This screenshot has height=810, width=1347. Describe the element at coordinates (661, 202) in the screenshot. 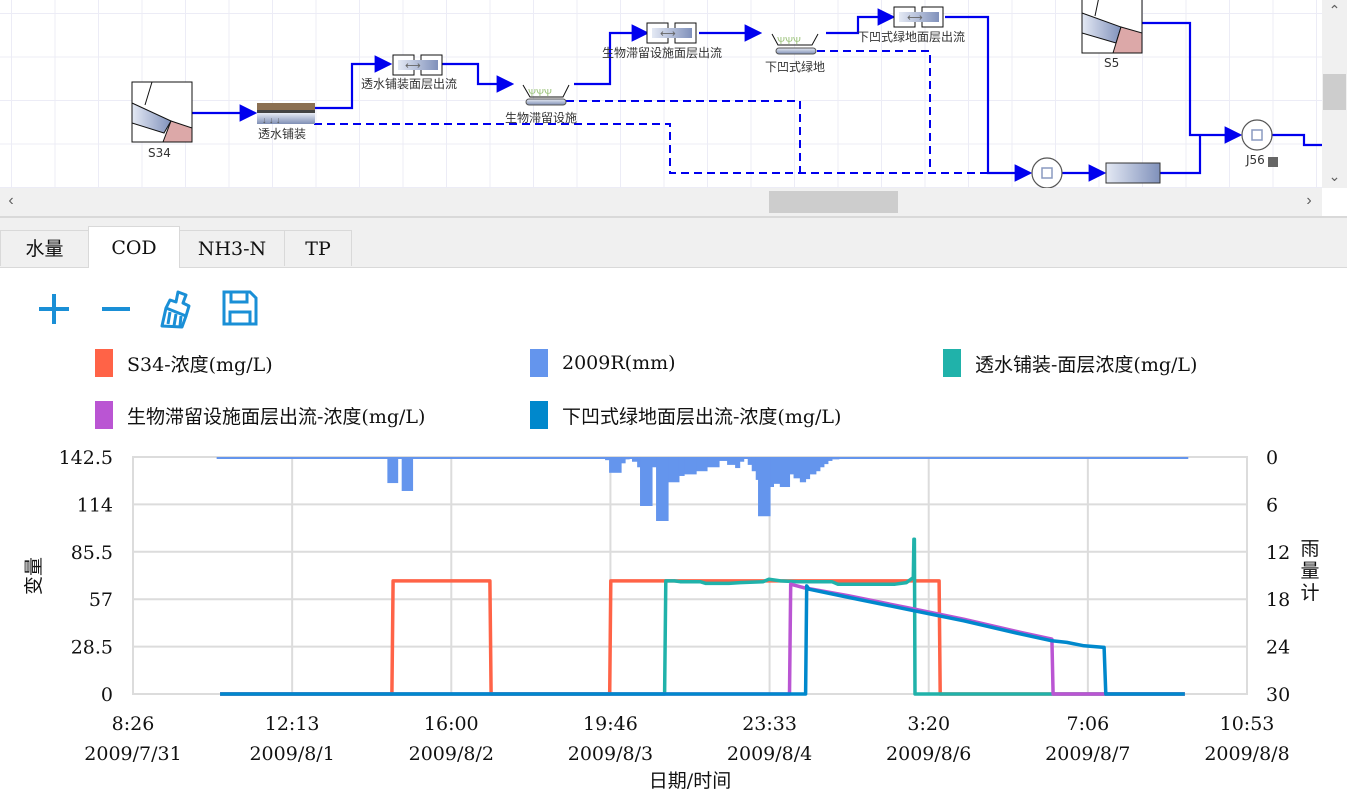

I see `horizontal-scrollbar: ‹ ›` at that location.